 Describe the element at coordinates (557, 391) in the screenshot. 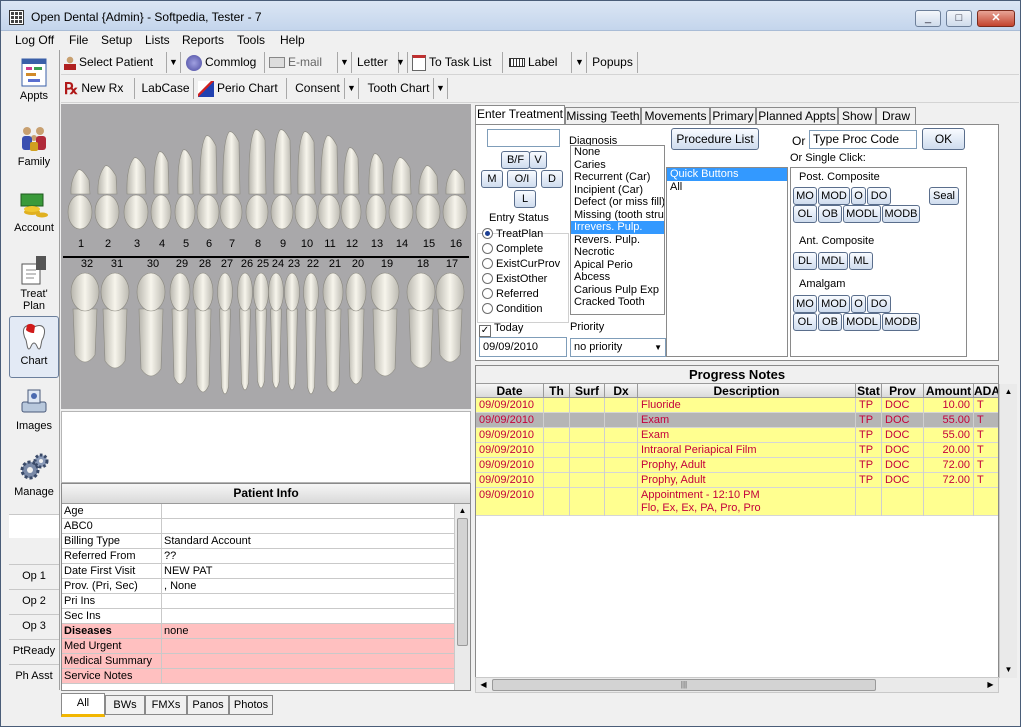

I see `column-header: Th` at that location.